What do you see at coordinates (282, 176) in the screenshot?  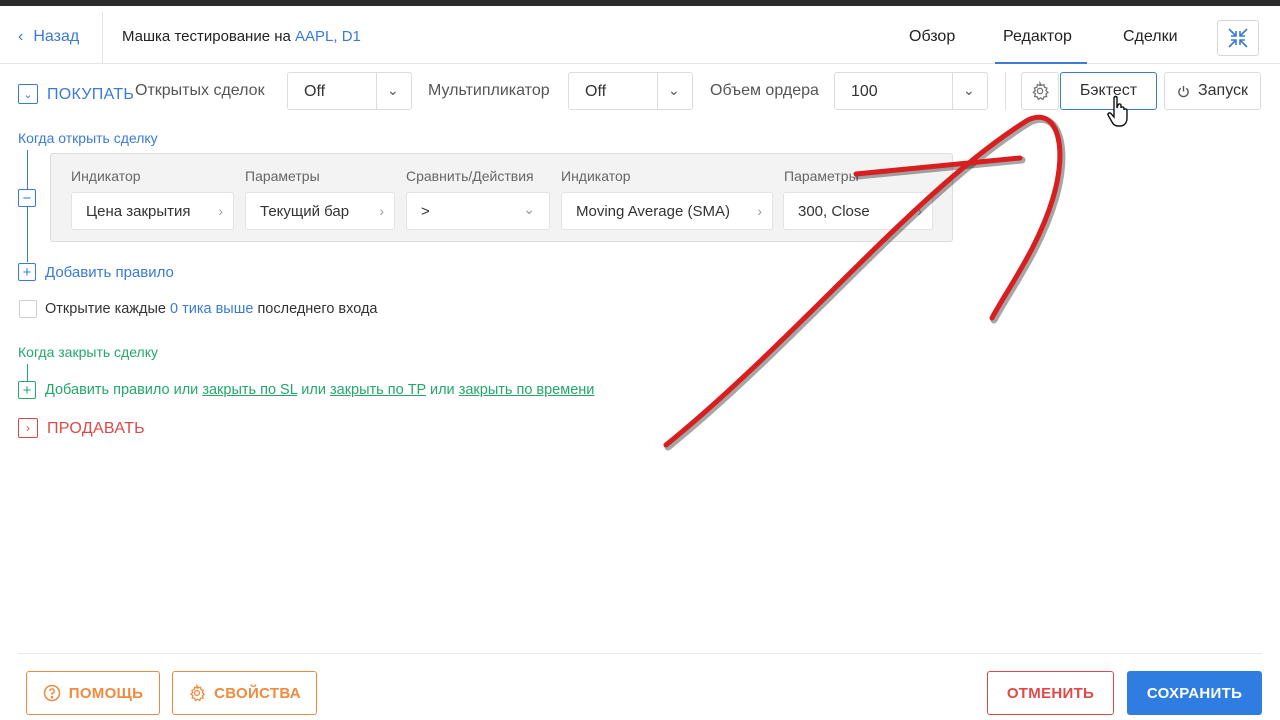 I see `column-header-params: Параметры` at bounding box center [282, 176].